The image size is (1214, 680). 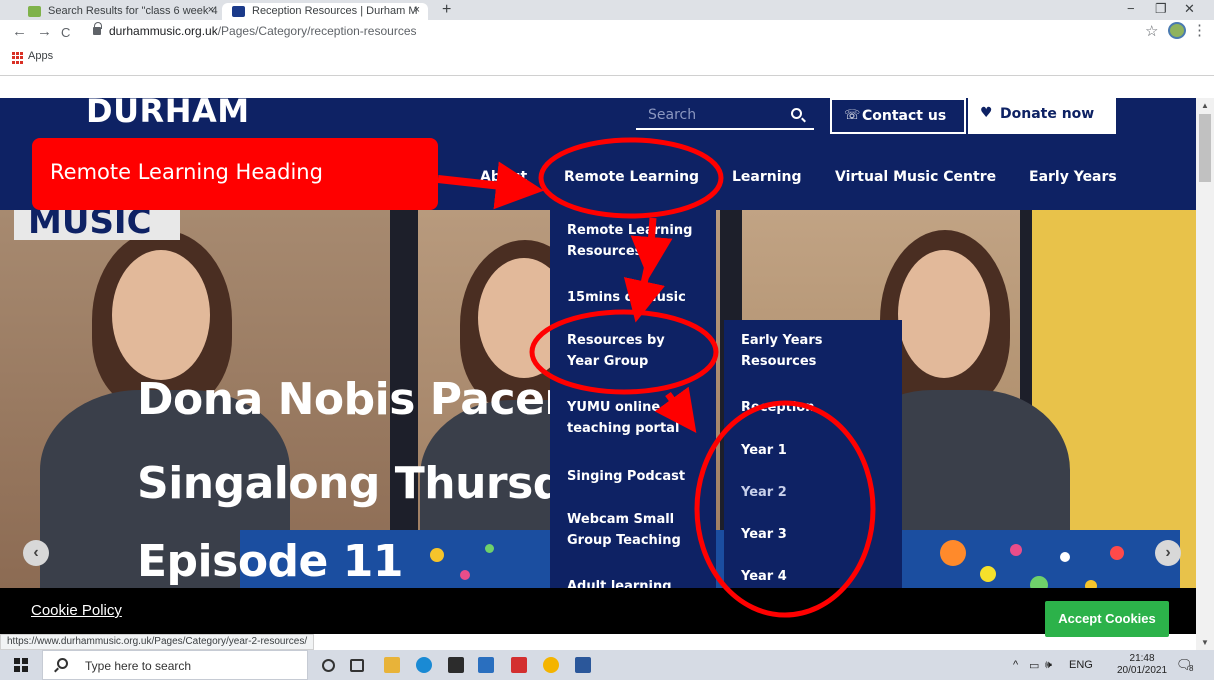 I want to click on menu-item-resources-by-year-group: Resources by Year Group, so click(x=642, y=351).